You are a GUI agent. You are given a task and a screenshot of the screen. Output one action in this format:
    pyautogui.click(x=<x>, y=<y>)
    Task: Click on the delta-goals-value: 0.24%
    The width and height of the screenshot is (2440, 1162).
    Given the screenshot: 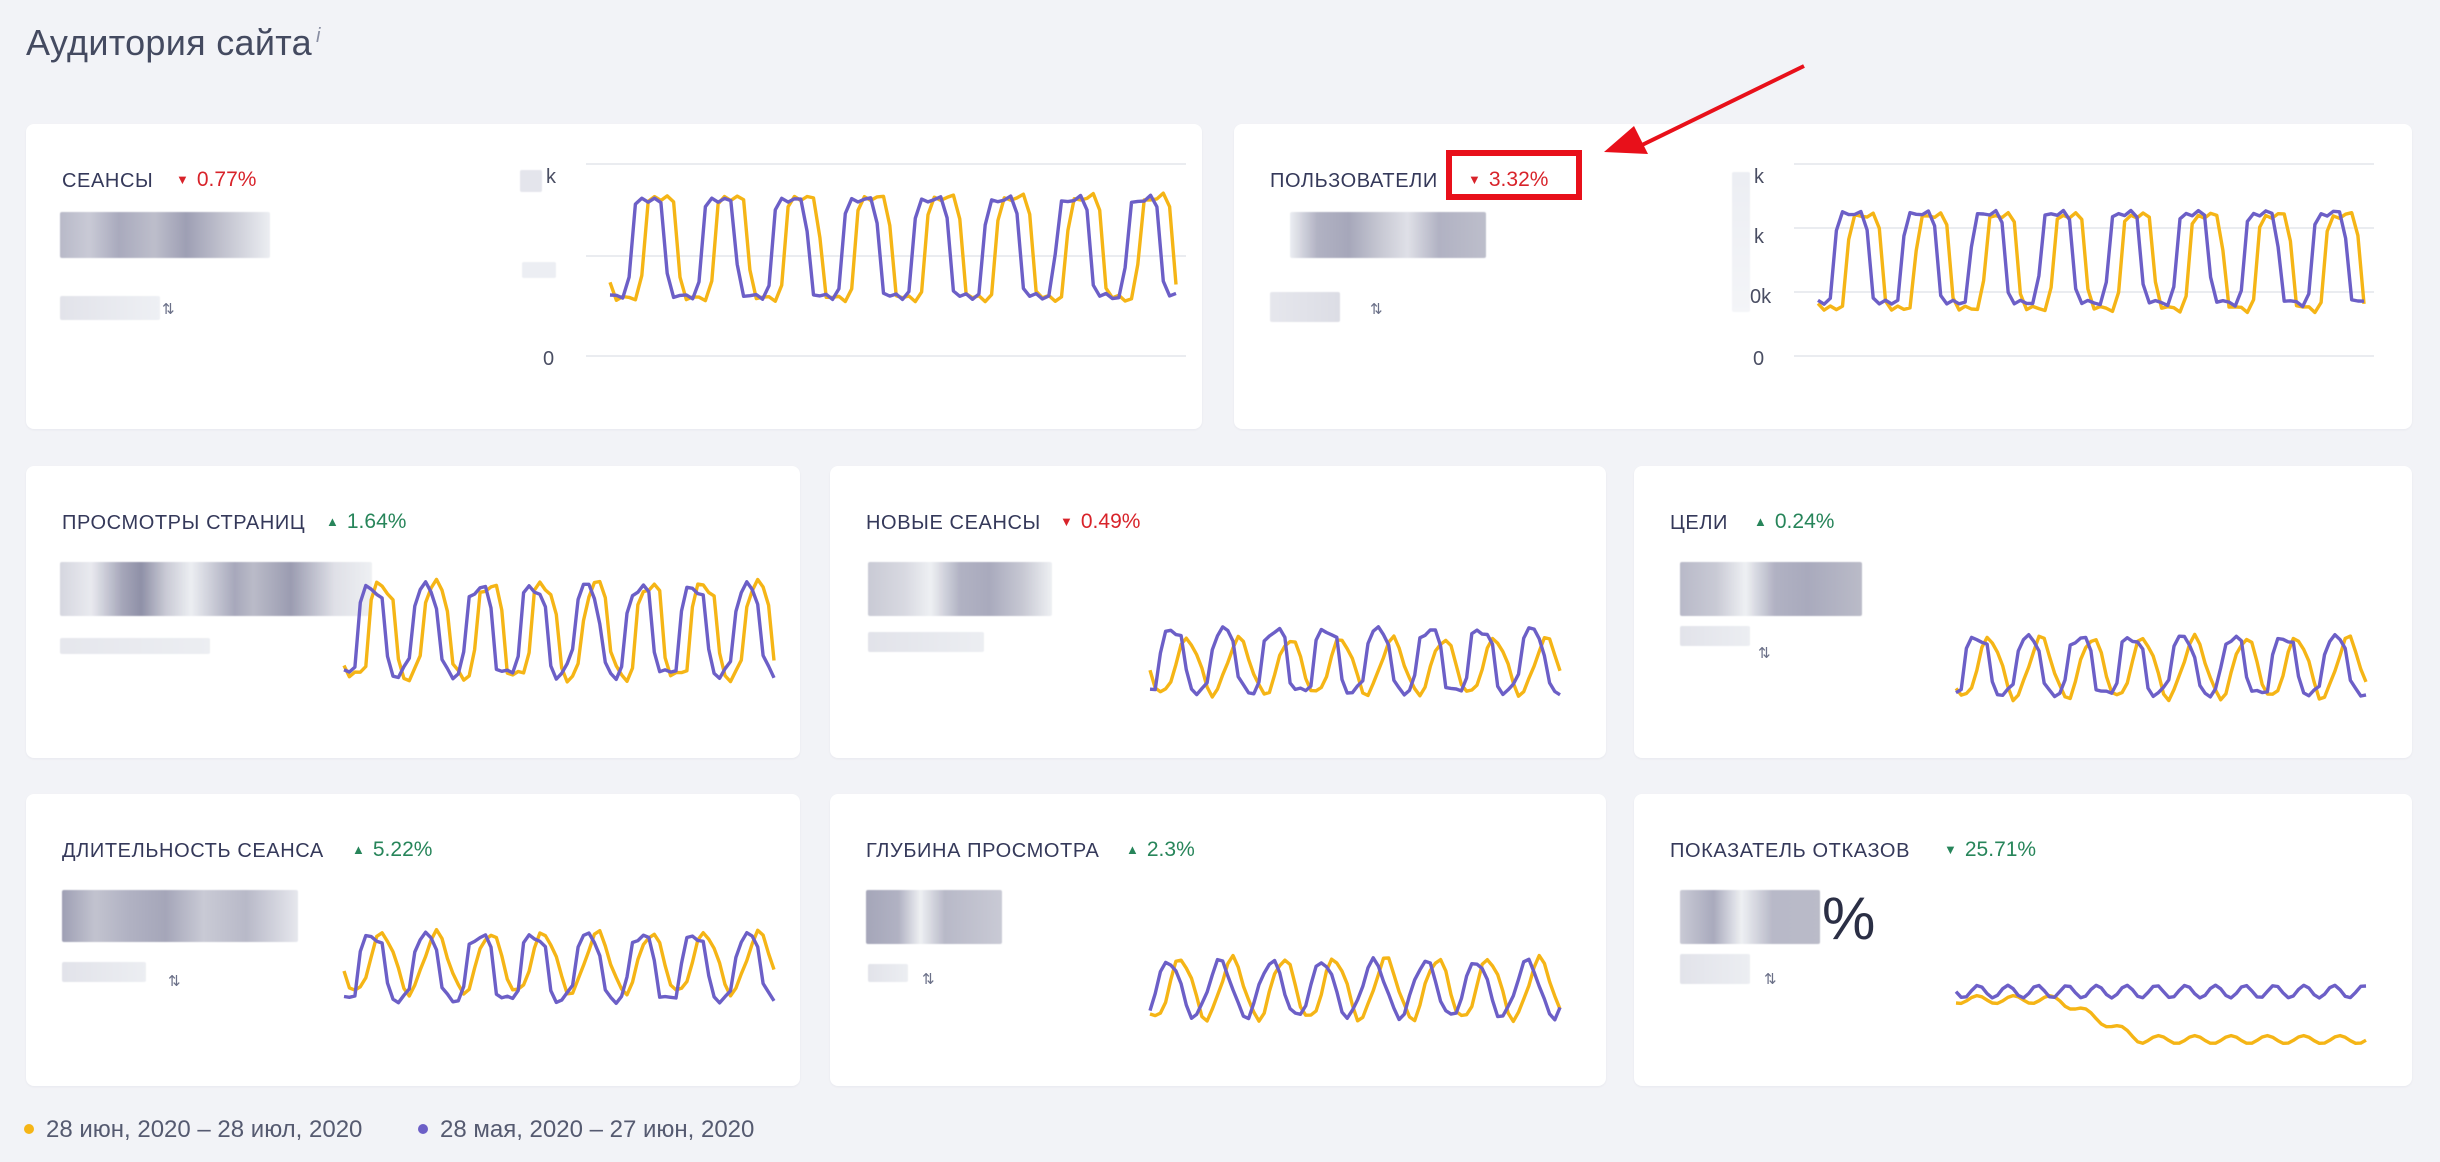 What is the action you would take?
    pyautogui.click(x=1804, y=521)
    